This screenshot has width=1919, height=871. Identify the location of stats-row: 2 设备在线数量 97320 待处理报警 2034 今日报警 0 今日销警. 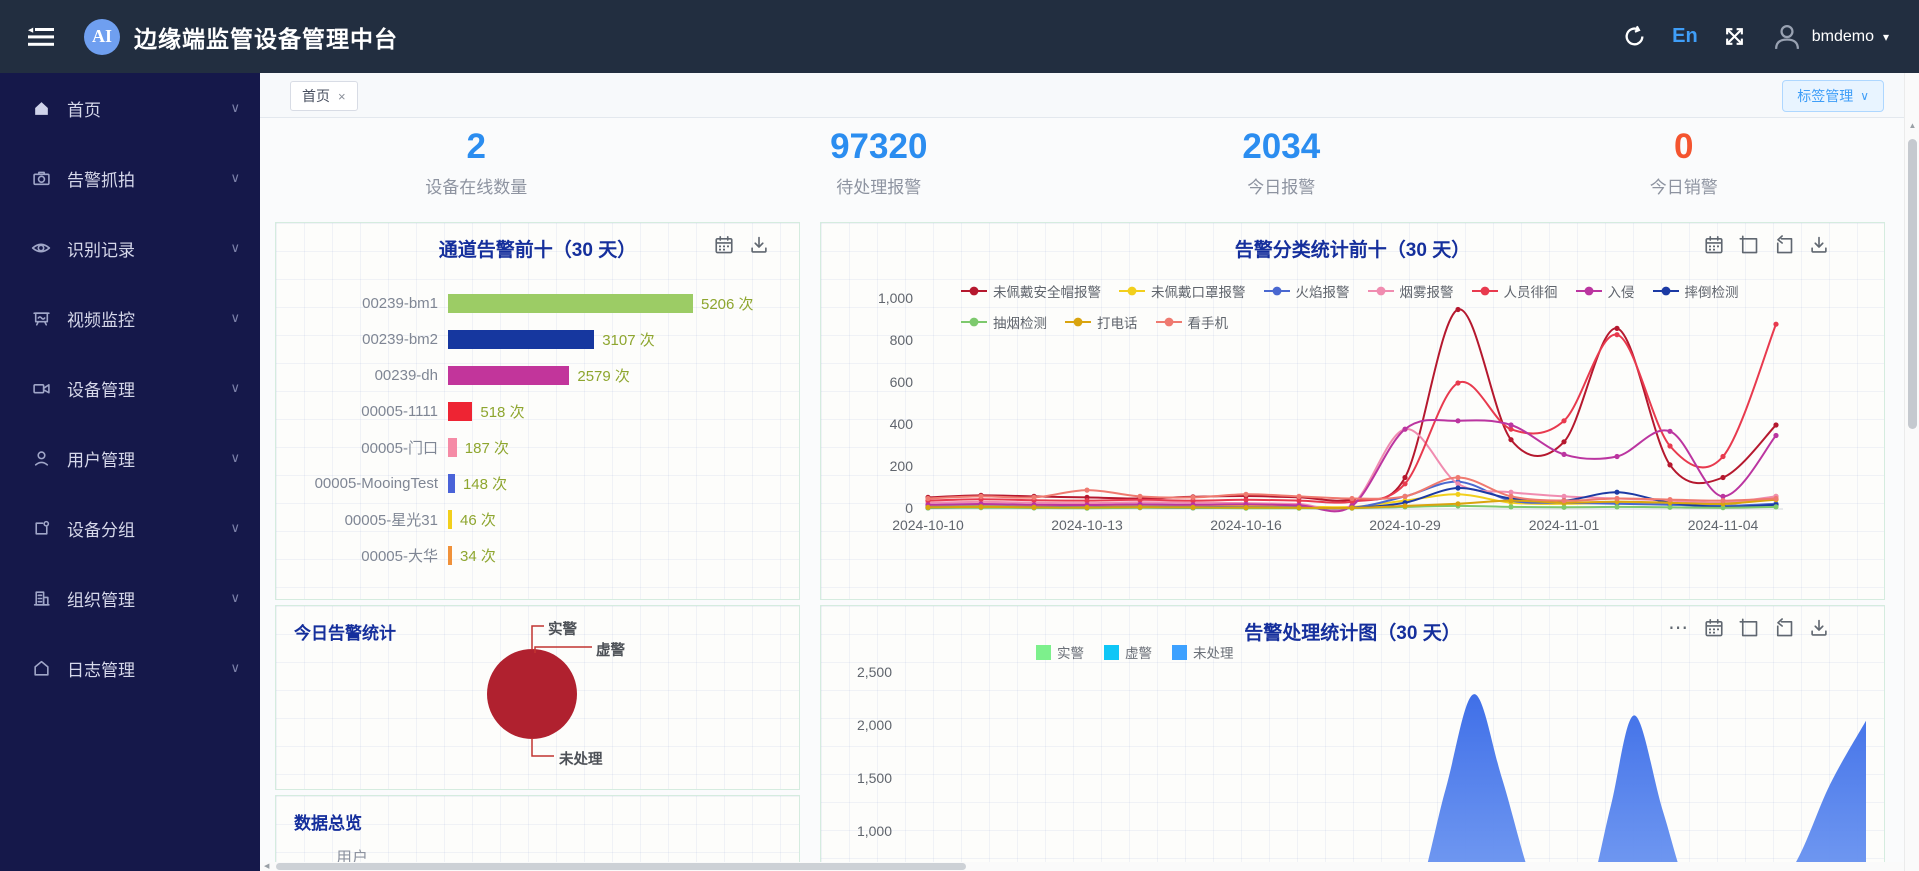
(1080, 171).